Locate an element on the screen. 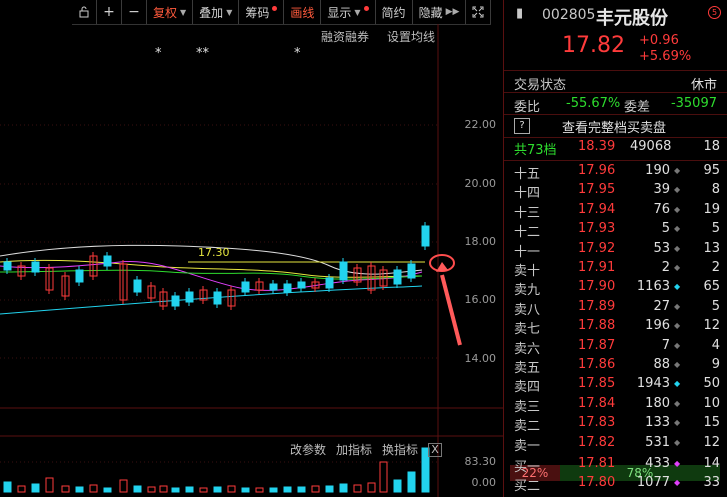 This screenshot has width=727, height=497. ask-count: 4 is located at coordinates (715, 345).